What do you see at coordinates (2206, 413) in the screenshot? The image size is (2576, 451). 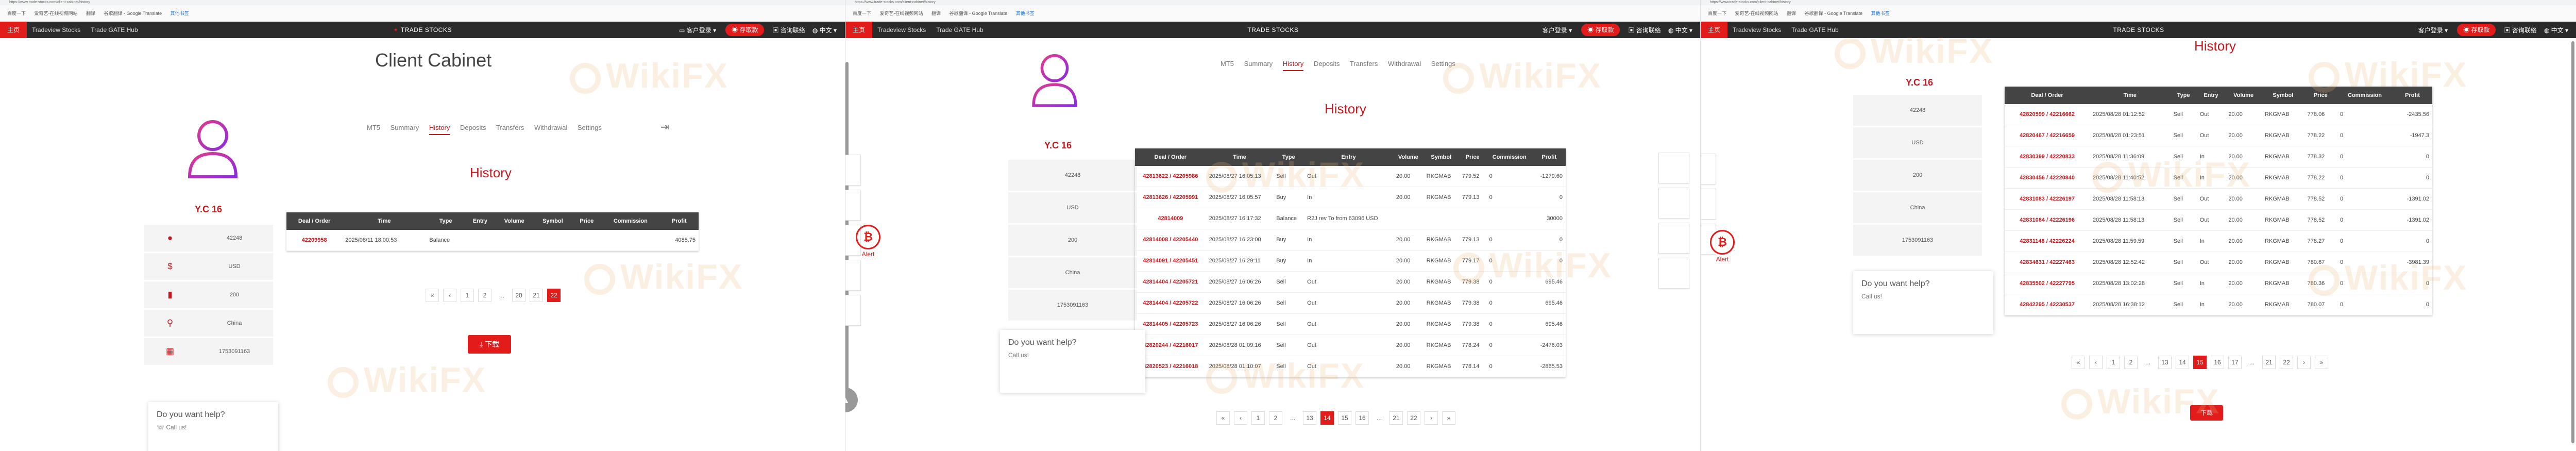 I see `download-button: 下载` at bounding box center [2206, 413].